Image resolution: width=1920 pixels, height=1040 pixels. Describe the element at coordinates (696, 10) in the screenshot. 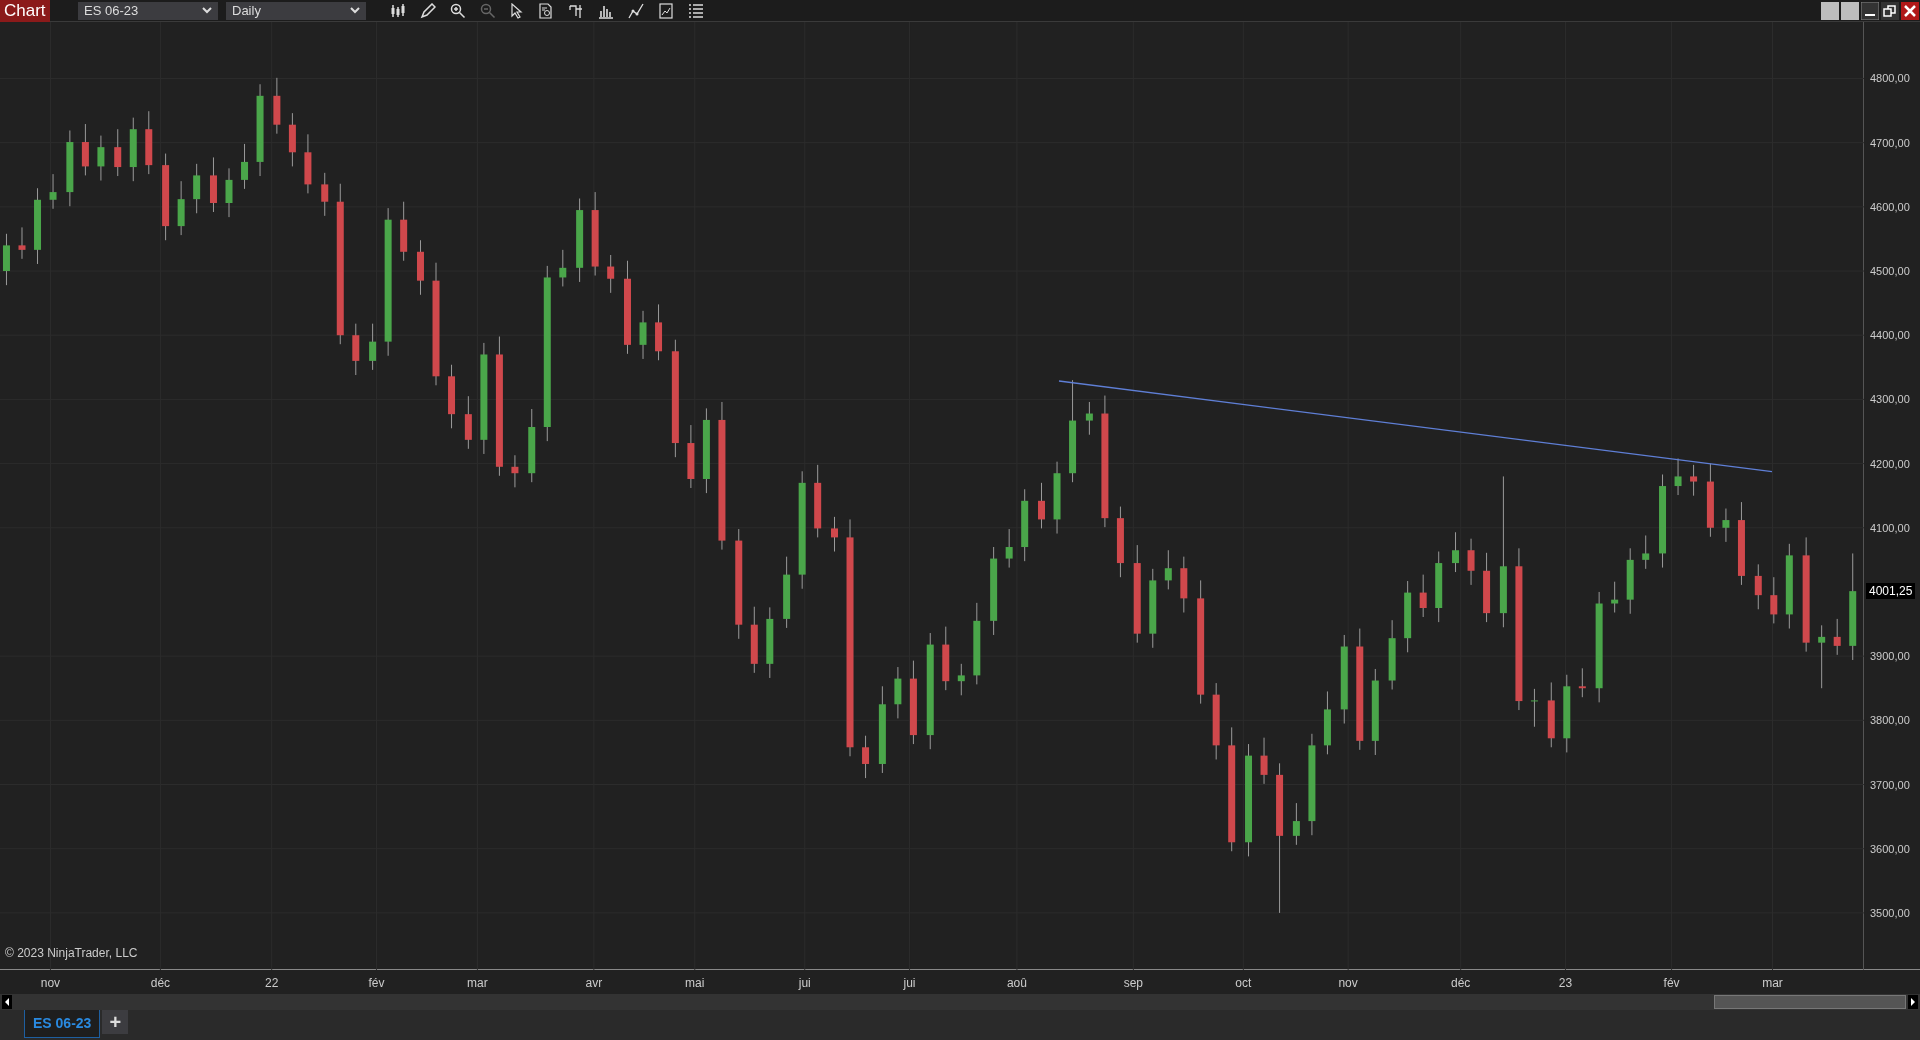

I see `list-icon` at that location.